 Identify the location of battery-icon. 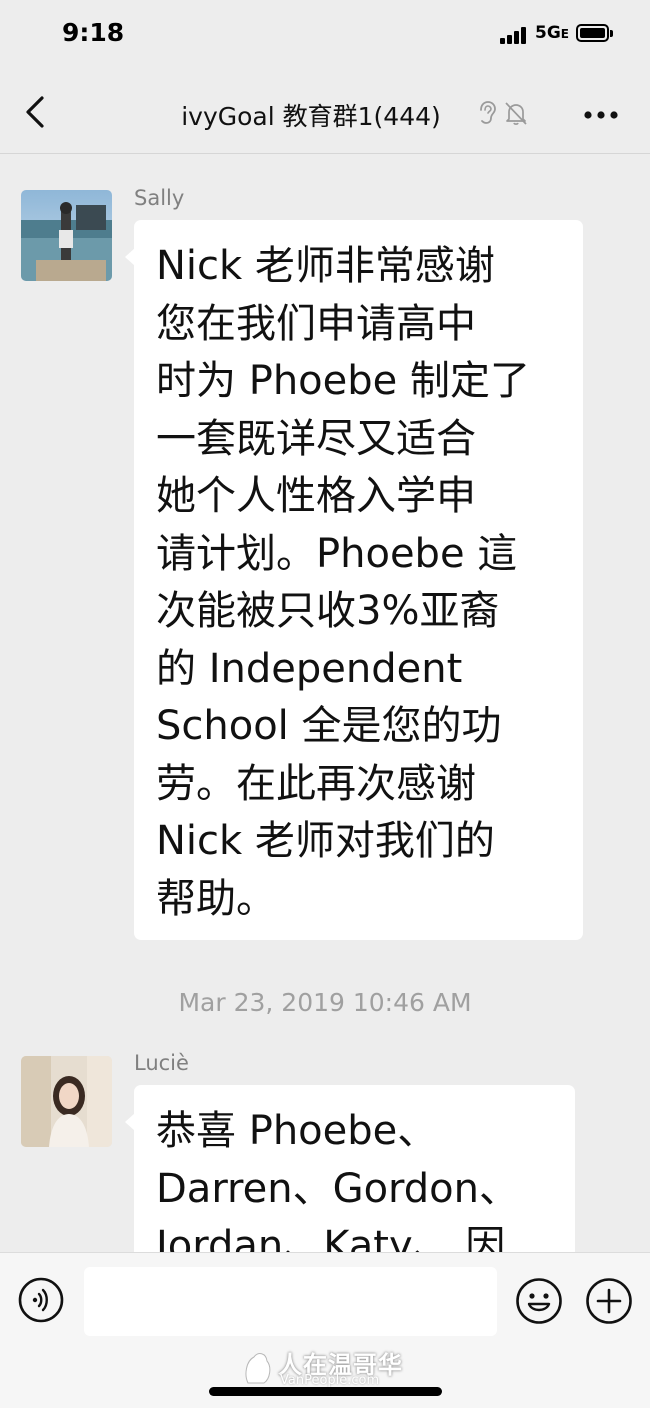
(594, 33).